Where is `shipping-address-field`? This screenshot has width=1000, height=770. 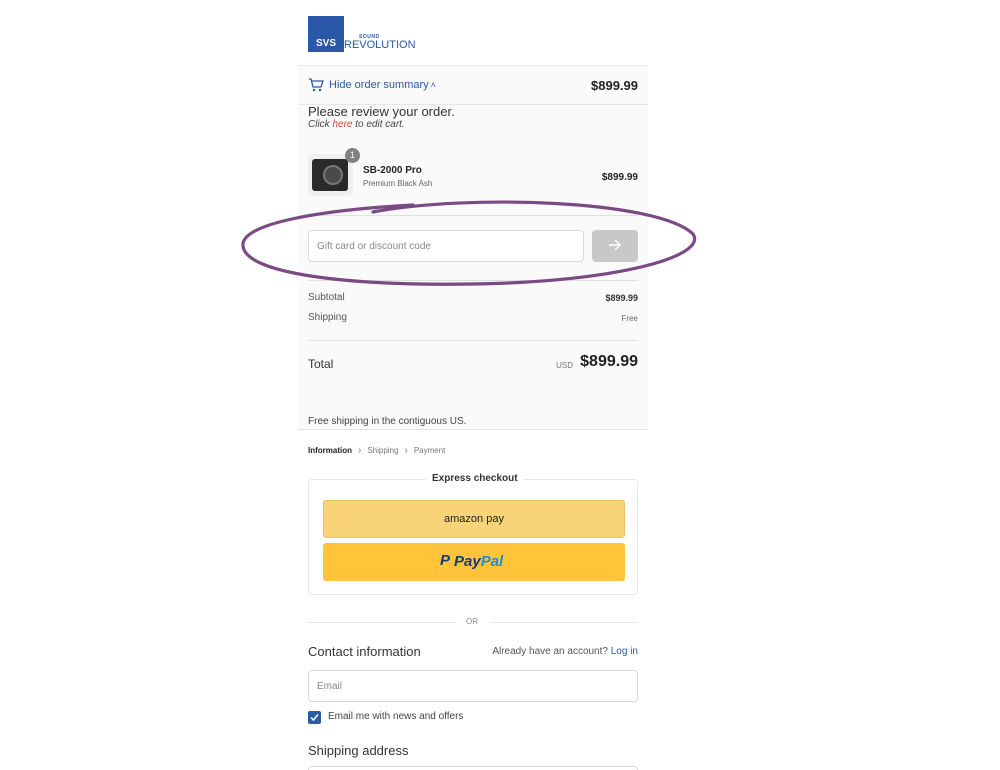
shipping-address-field is located at coordinates (473, 768).